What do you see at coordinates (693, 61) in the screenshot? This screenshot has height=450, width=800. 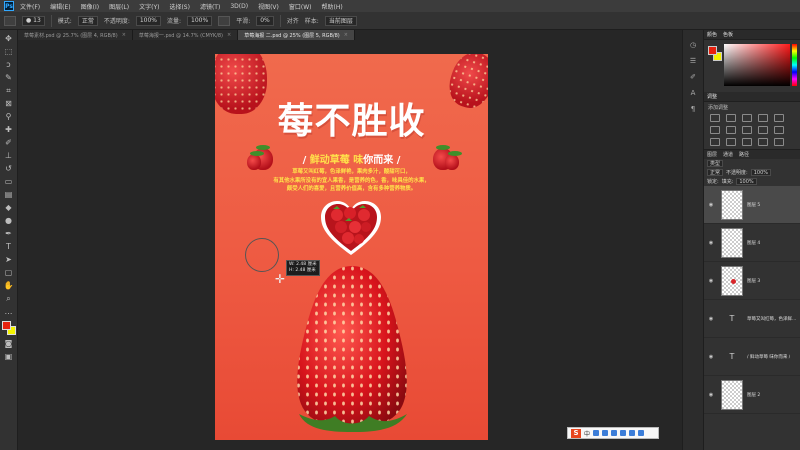 I see `properties-panel-icon: ☰` at bounding box center [693, 61].